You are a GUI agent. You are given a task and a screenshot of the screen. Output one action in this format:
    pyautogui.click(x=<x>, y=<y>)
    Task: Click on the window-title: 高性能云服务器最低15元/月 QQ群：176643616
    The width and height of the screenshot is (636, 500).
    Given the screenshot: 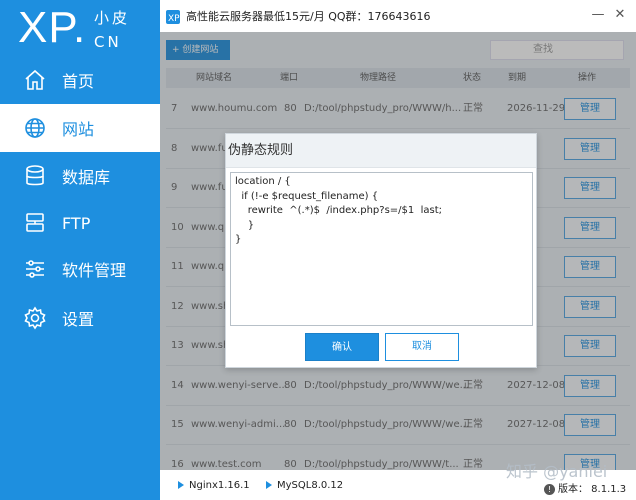 What is the action you would take?
    pyautogui.click(x=308, y=16)
    